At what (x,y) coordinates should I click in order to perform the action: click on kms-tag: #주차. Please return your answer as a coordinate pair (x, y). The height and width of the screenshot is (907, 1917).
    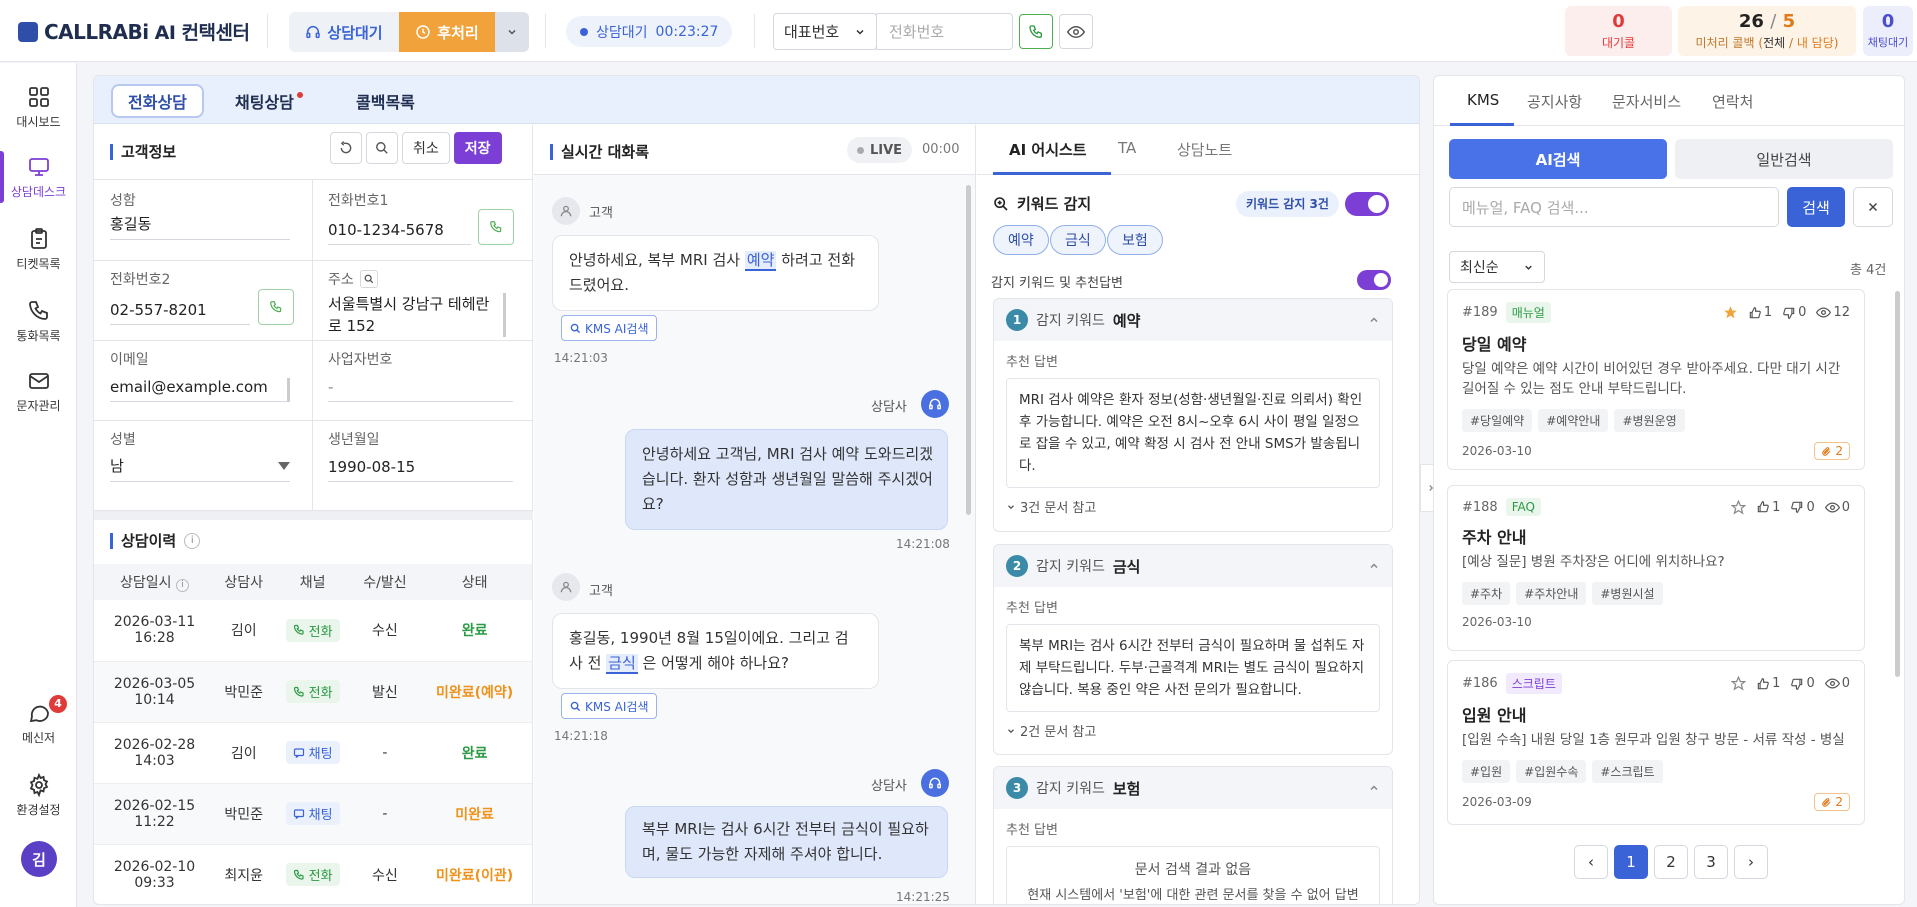
    Looking at the image, I should click on (1486, 593).